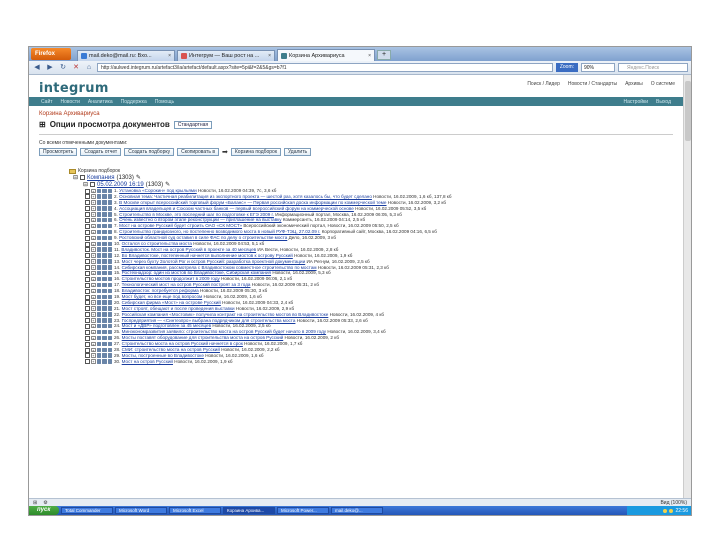  Describe the element at coordinates (63, 67) in the screenshot. I see `reload-icon: ↻` at that location.